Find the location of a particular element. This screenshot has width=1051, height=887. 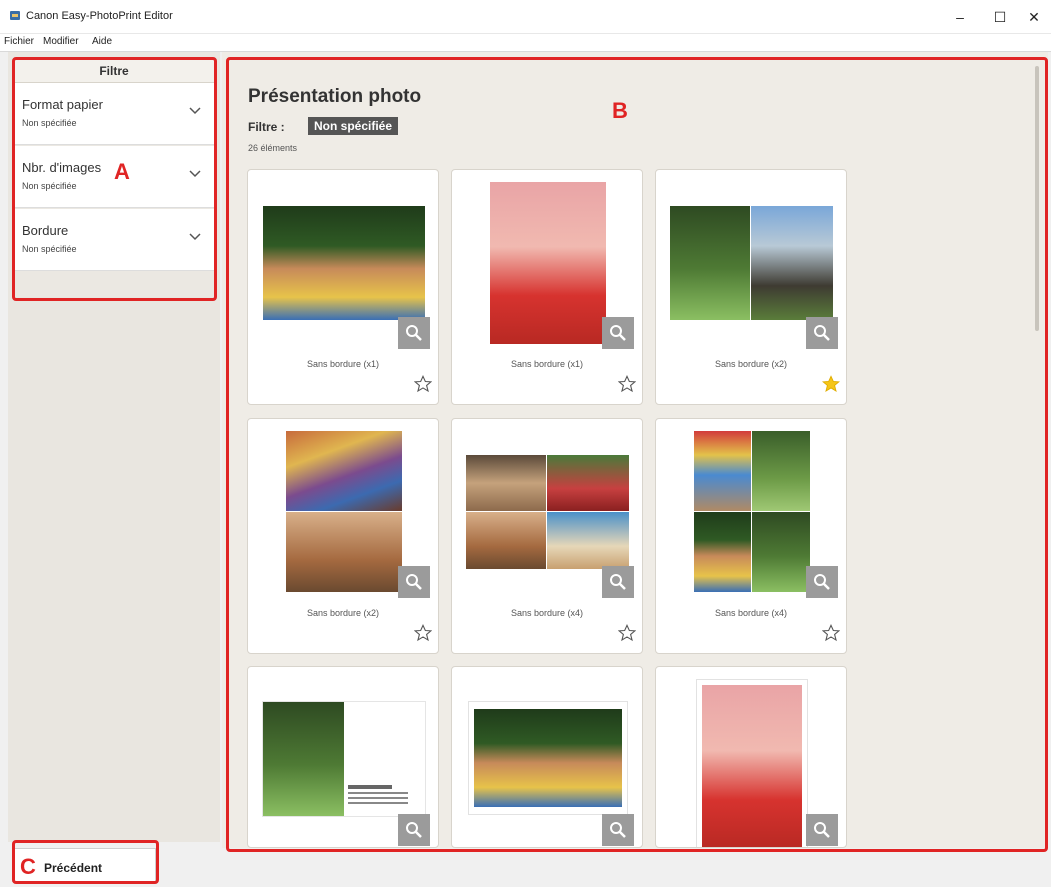

annotation-label-c: C is located at coordinates (28, 866).